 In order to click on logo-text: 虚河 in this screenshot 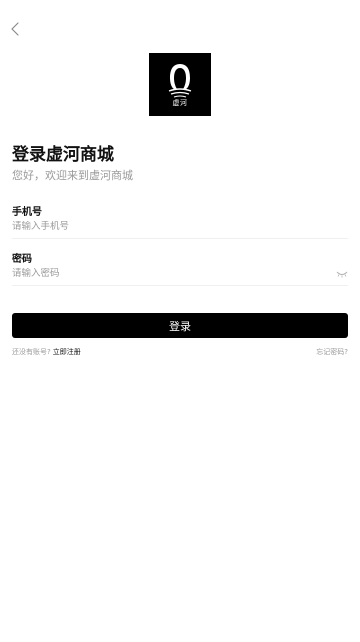, I will do `click(180, 103)`.